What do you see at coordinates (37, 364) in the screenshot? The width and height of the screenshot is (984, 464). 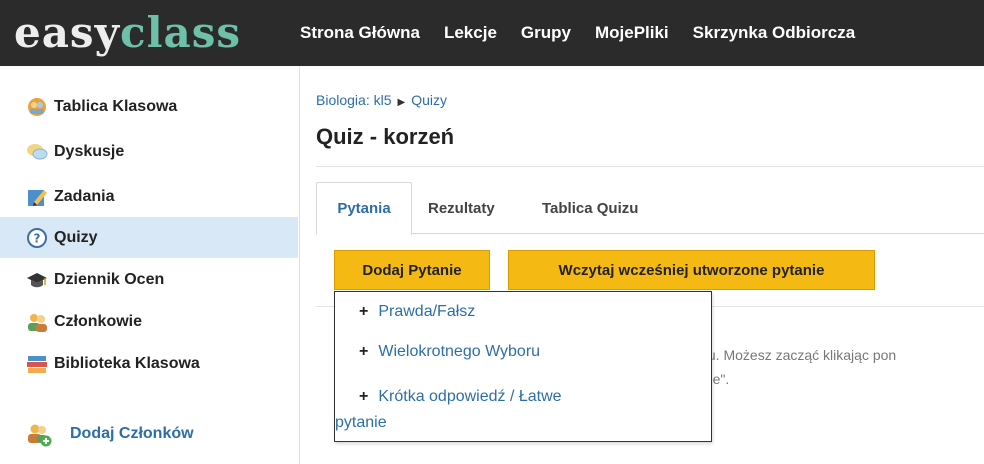 I see `books-icon` at bounding box center [37, 364].